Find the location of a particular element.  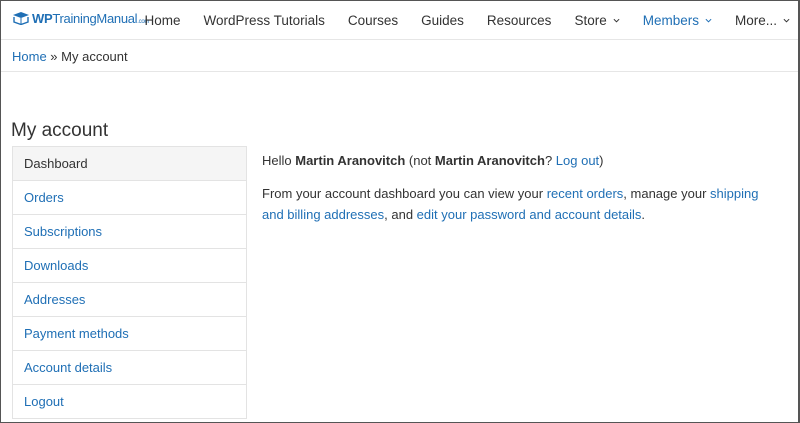

account-nav-dashboard: Dashboard is located at coordinates (129, 164).